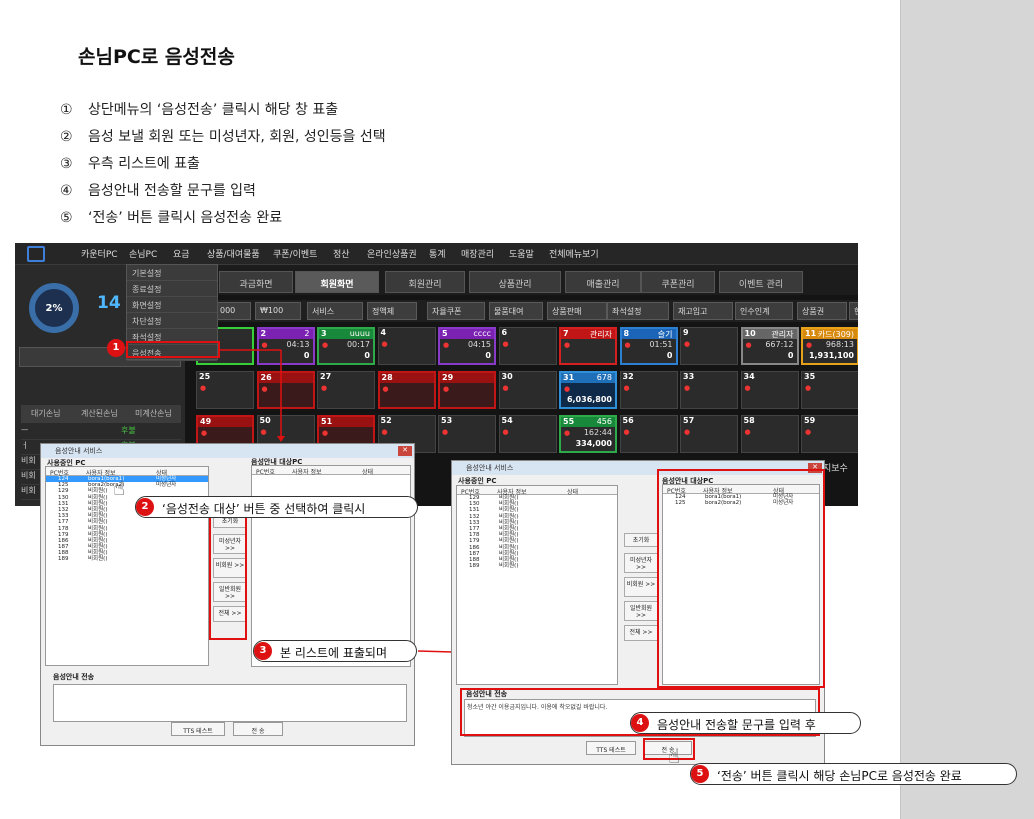 This screenshot has height=819, width=1034. I want to click on callout-4: 4 음성안내 전송할 문구를 입력 후, so click(745, 723).